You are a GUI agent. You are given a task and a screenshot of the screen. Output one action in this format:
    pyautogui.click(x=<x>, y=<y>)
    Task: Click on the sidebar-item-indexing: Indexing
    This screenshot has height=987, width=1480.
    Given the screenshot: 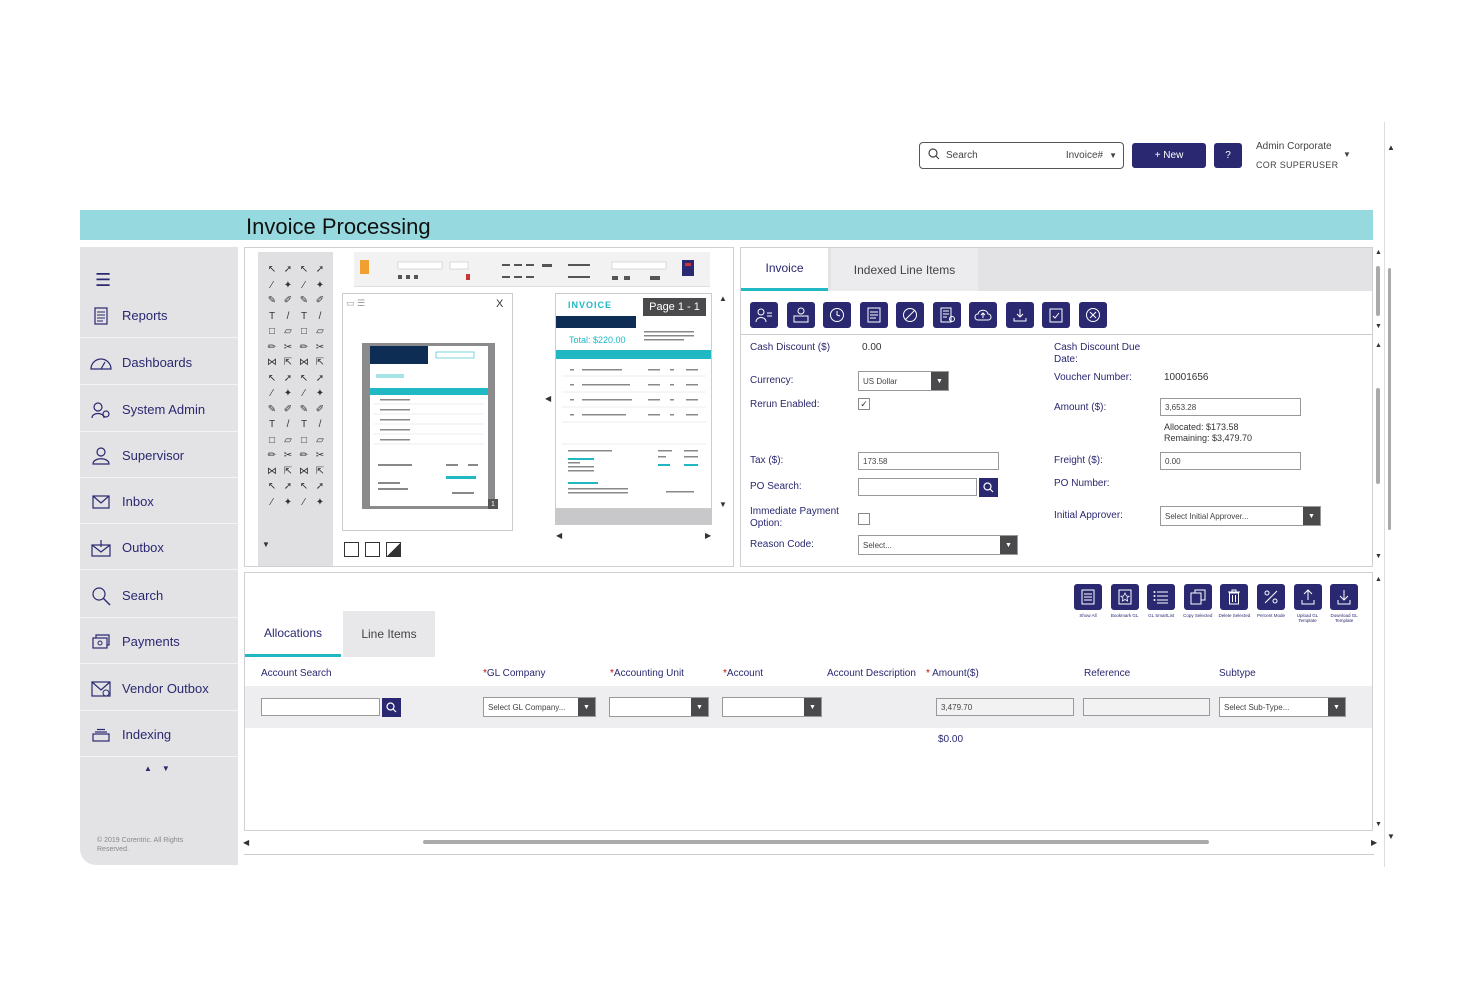 What is the action you would take?
    pyautogui.click(x=159, y=735)
    